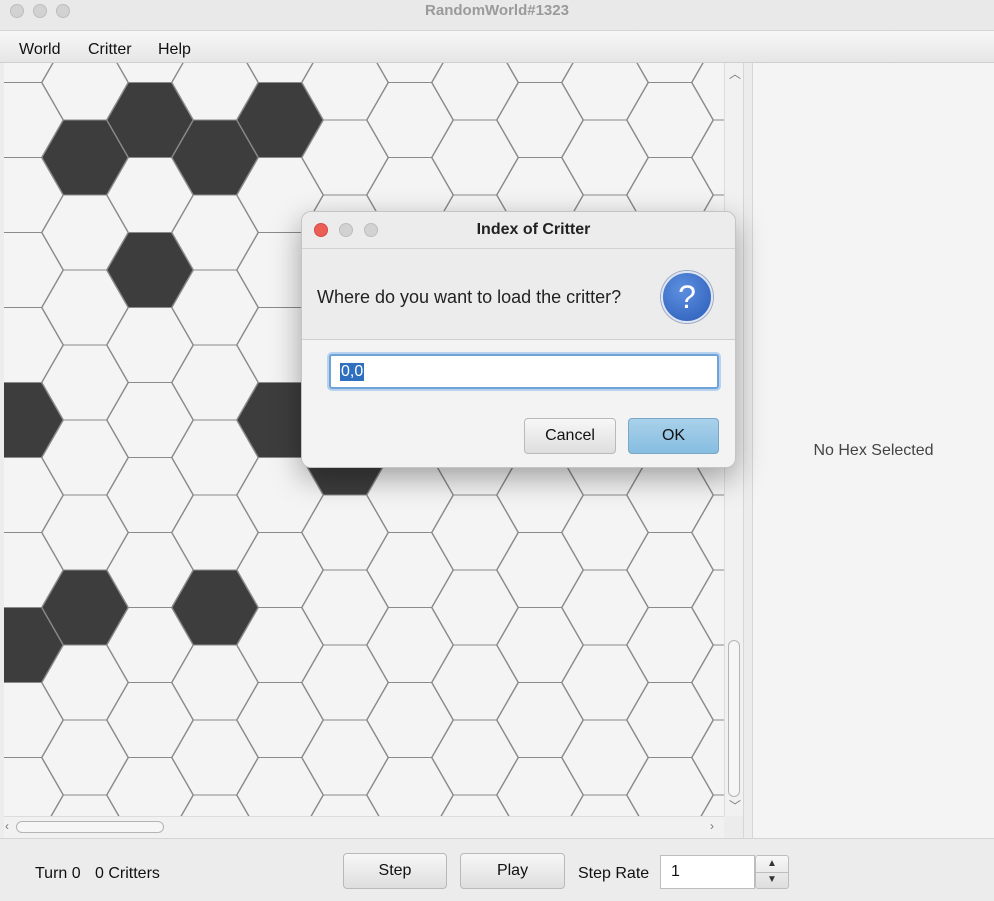  What do you see at coordinates (533, 229) in the screenshot?
I see `dialog-title: Index of Critter` at bounding box center [533, 229].